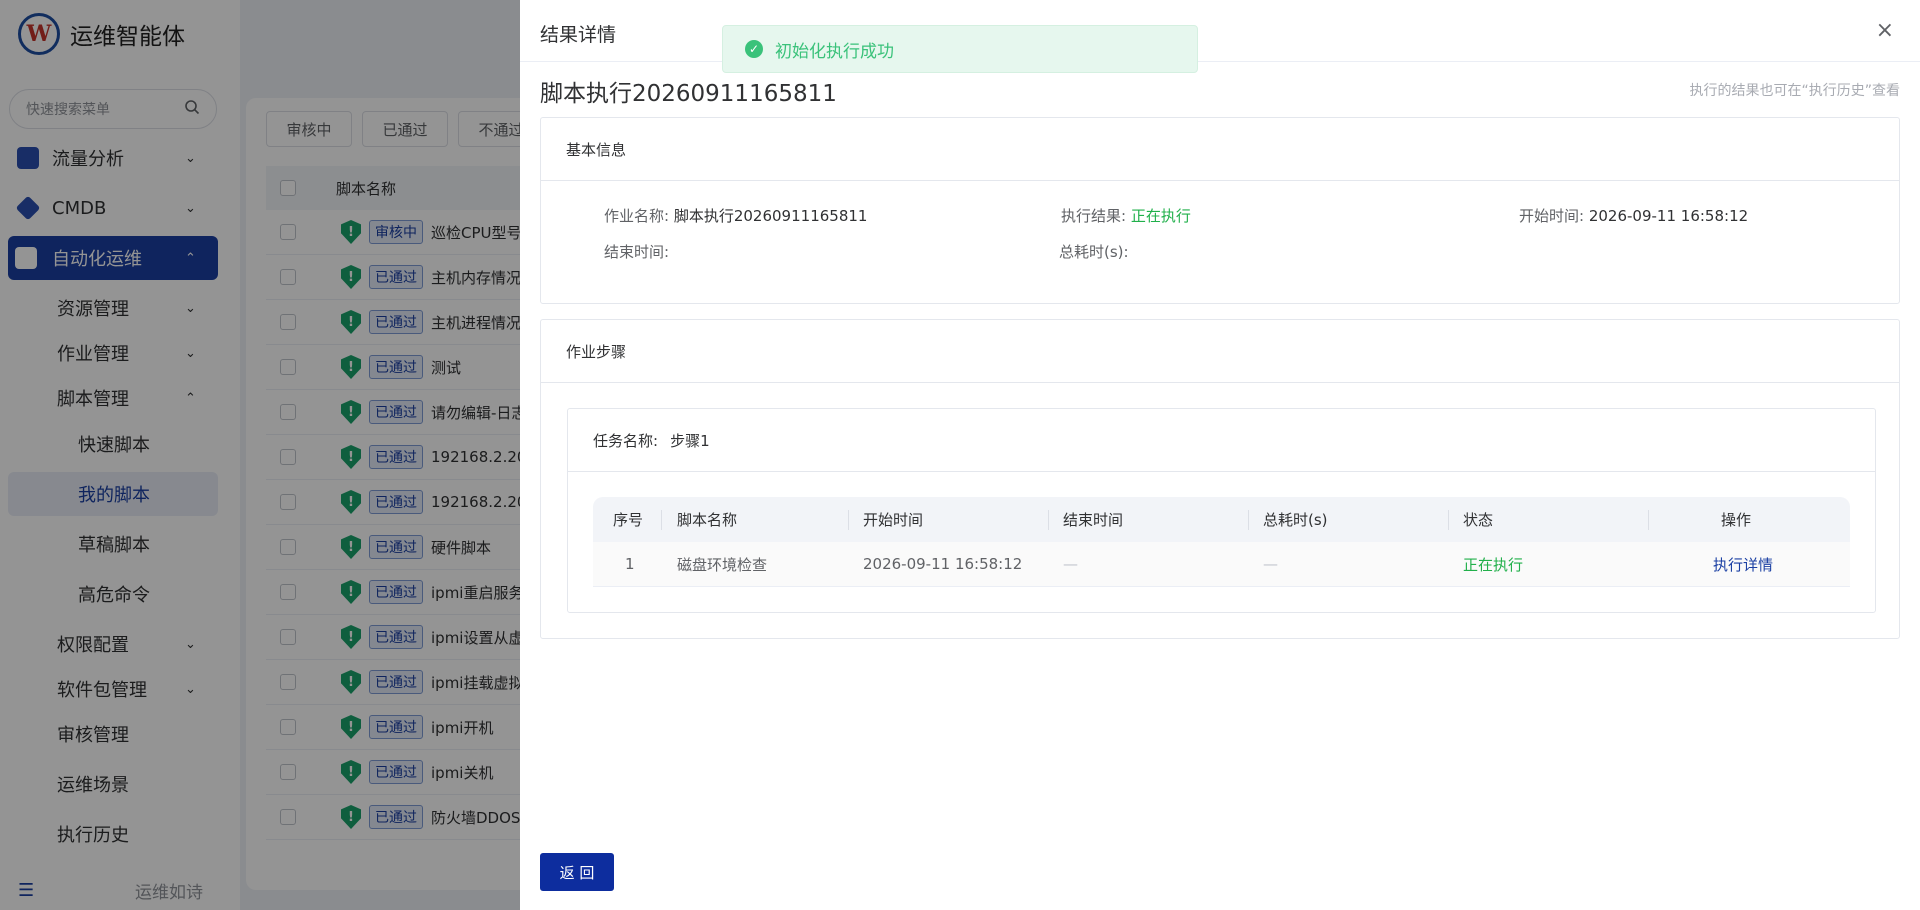 The width and height of the screenshot is (1920, 910). What do you see at coordinates (1094, 216) in the screenshot?
I see `result-label: 执行结果:` at bounding box center [1094, 216].